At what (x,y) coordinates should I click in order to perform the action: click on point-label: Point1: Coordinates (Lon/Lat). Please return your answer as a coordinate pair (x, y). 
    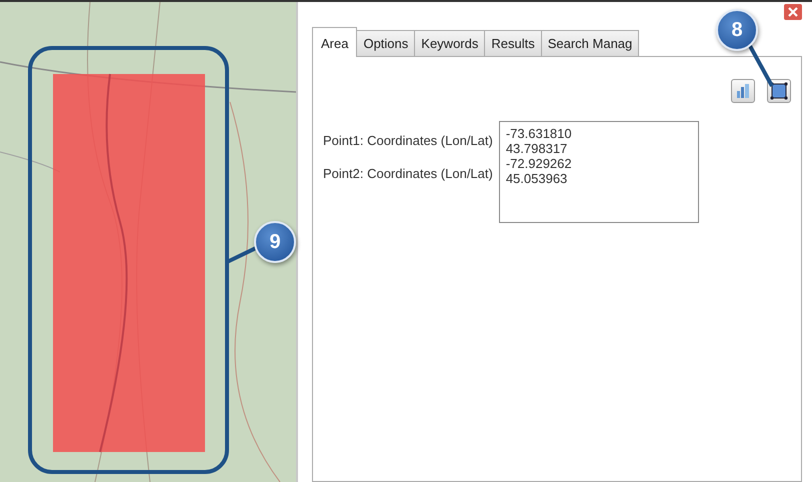
    Looking at the image, I should click on (408, 140).